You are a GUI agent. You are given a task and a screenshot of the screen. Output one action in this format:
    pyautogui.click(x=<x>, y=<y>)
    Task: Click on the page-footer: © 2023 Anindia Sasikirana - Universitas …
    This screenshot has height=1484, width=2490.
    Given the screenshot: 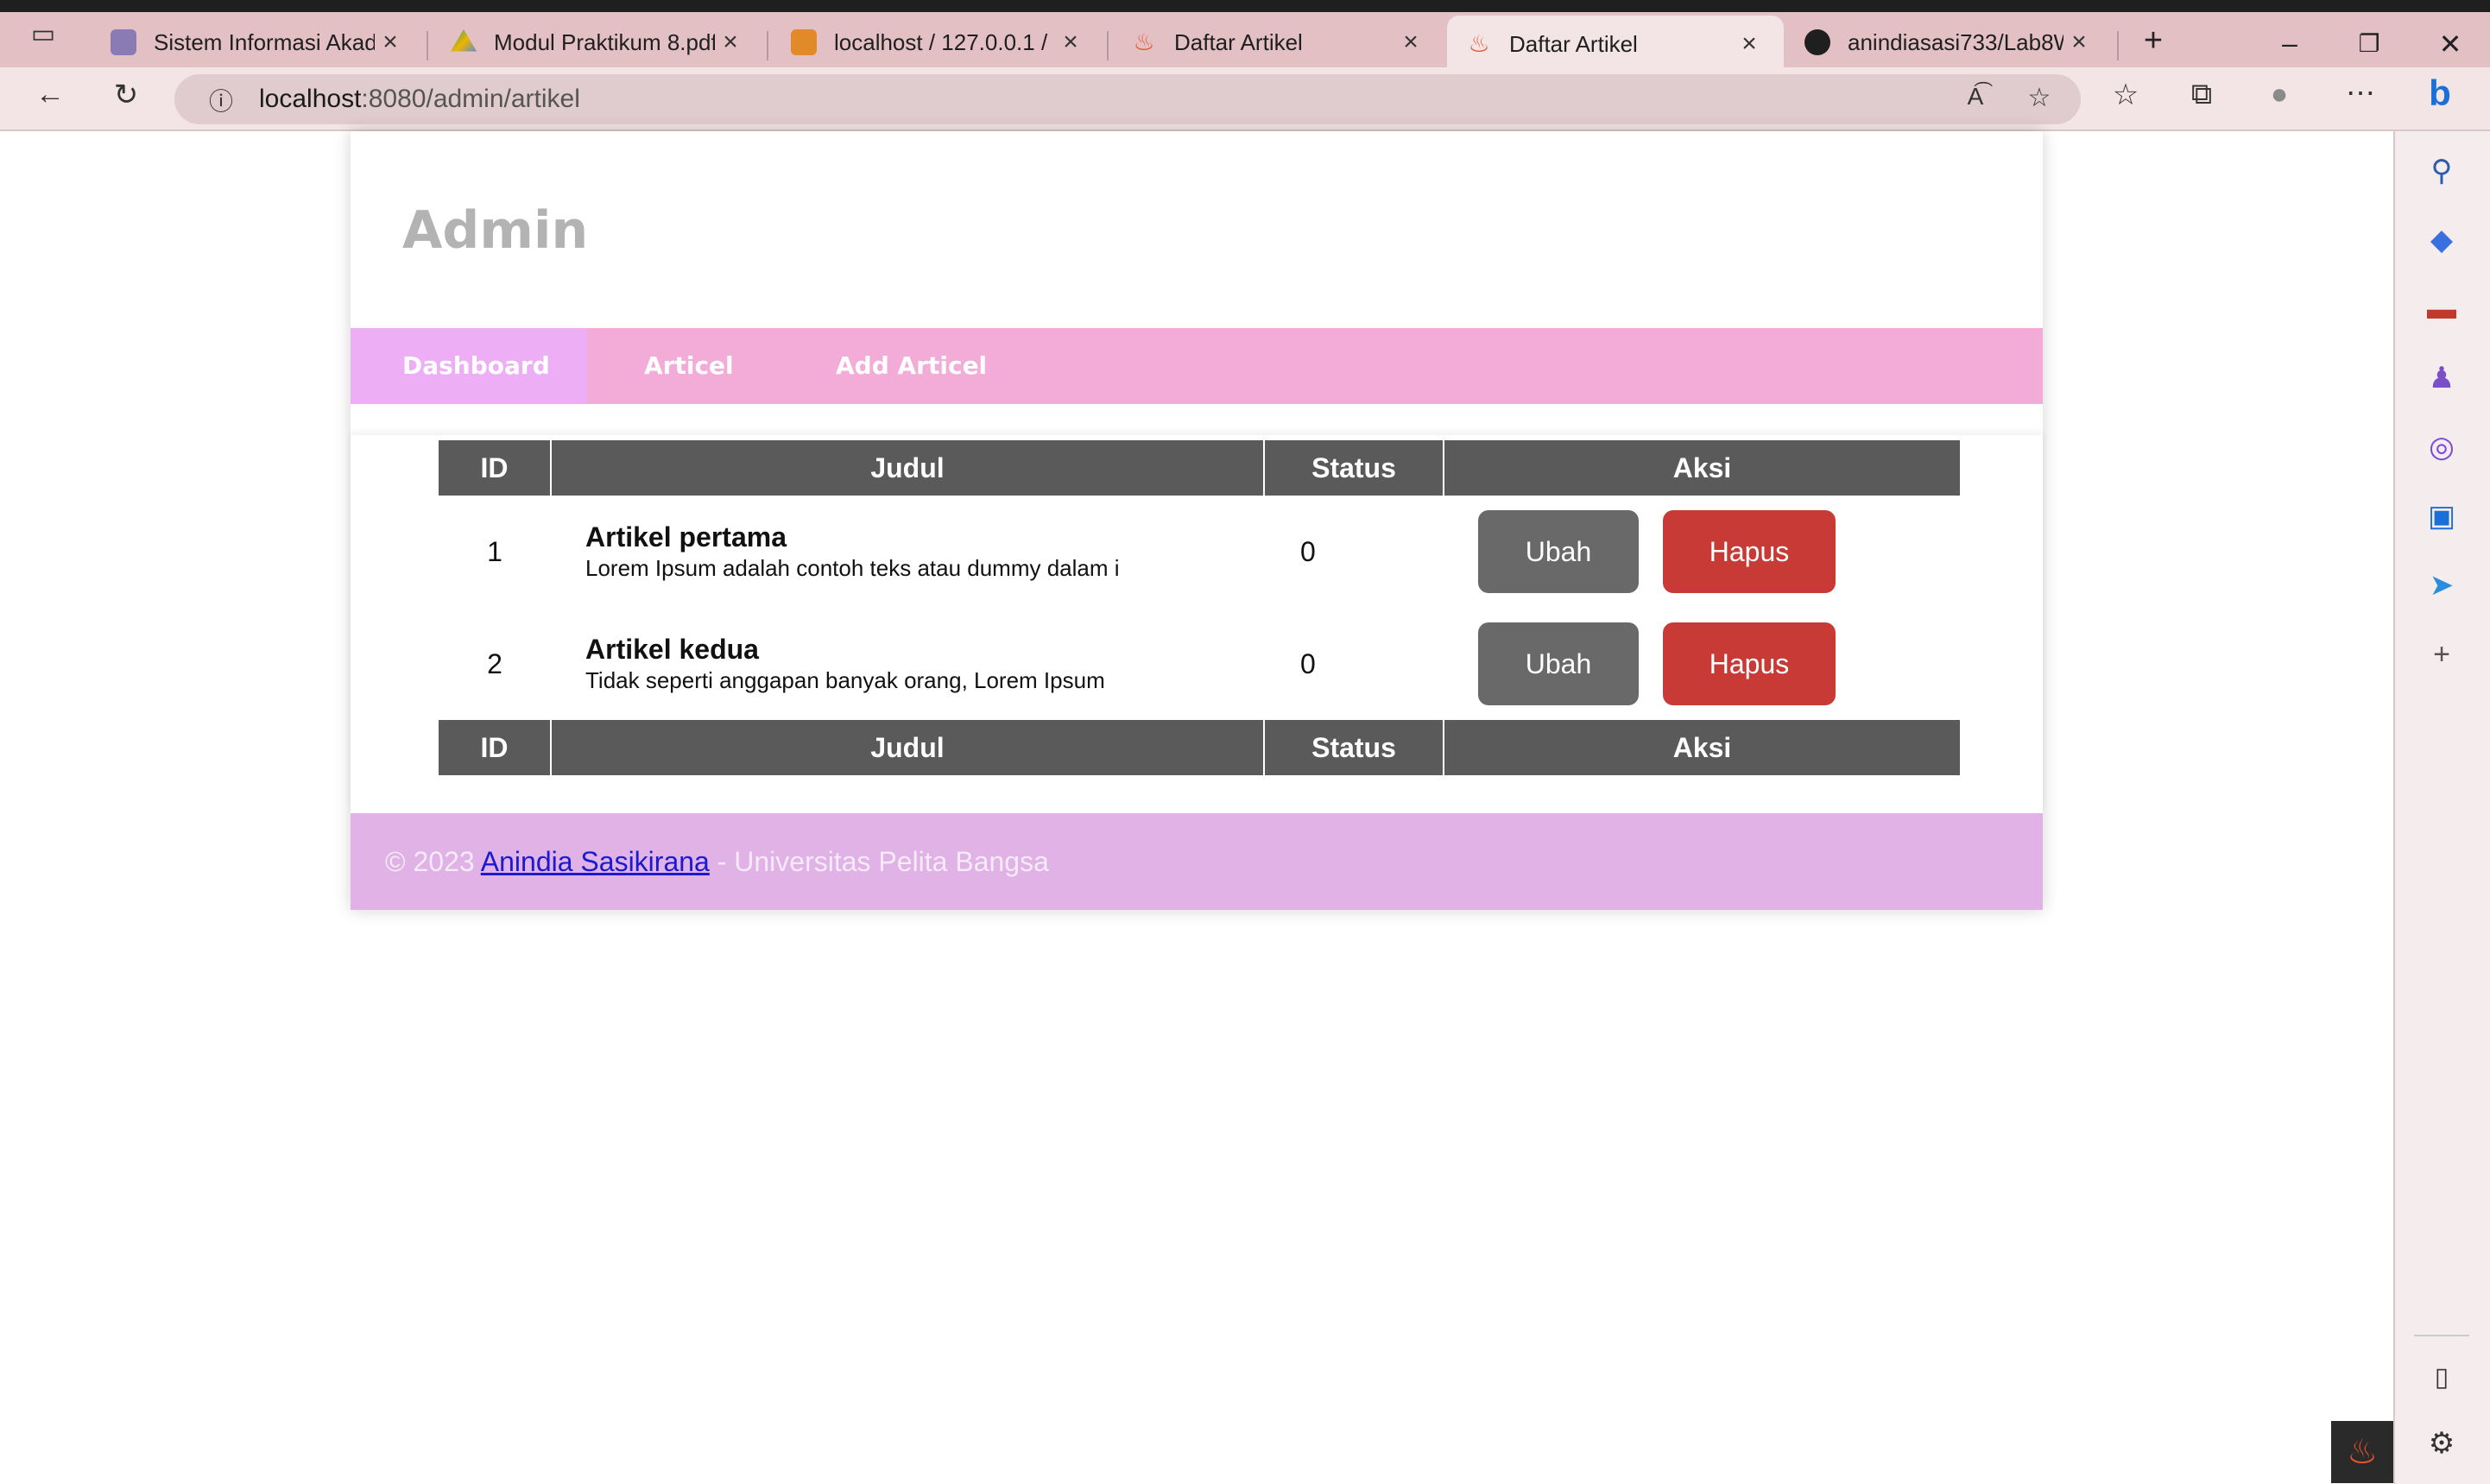 What is the action you would take?
    pyautogui.click(x=1197, y=861)
    